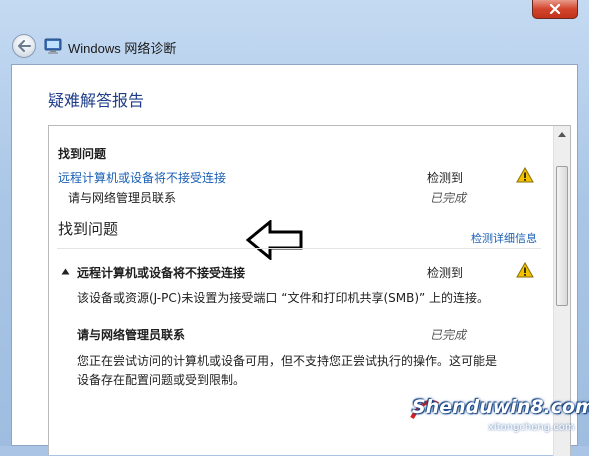 The height and width of the screenshot is (456, 589). I want to click on followup-title: 请与网络管理员联系, so click(131, 335).